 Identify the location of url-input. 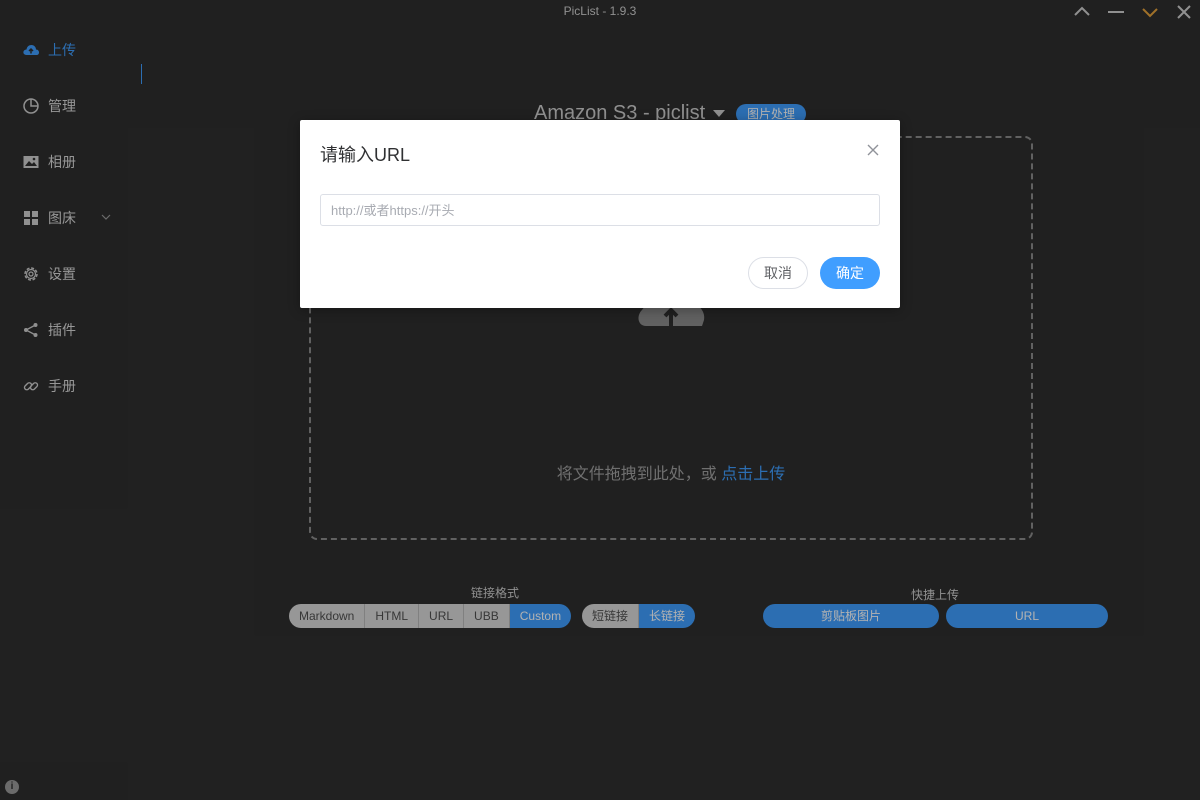
(600, 210).